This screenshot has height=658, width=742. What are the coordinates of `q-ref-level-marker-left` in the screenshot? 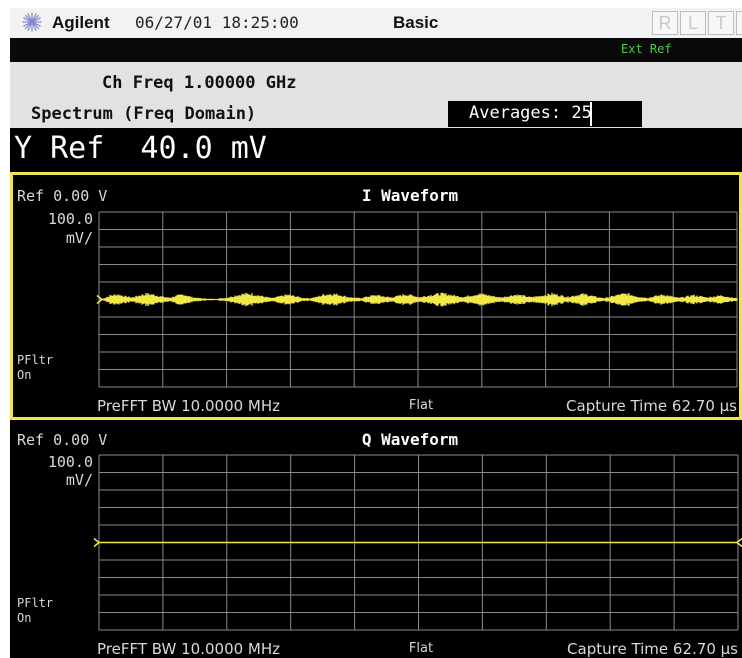 It's located at (97, 542).